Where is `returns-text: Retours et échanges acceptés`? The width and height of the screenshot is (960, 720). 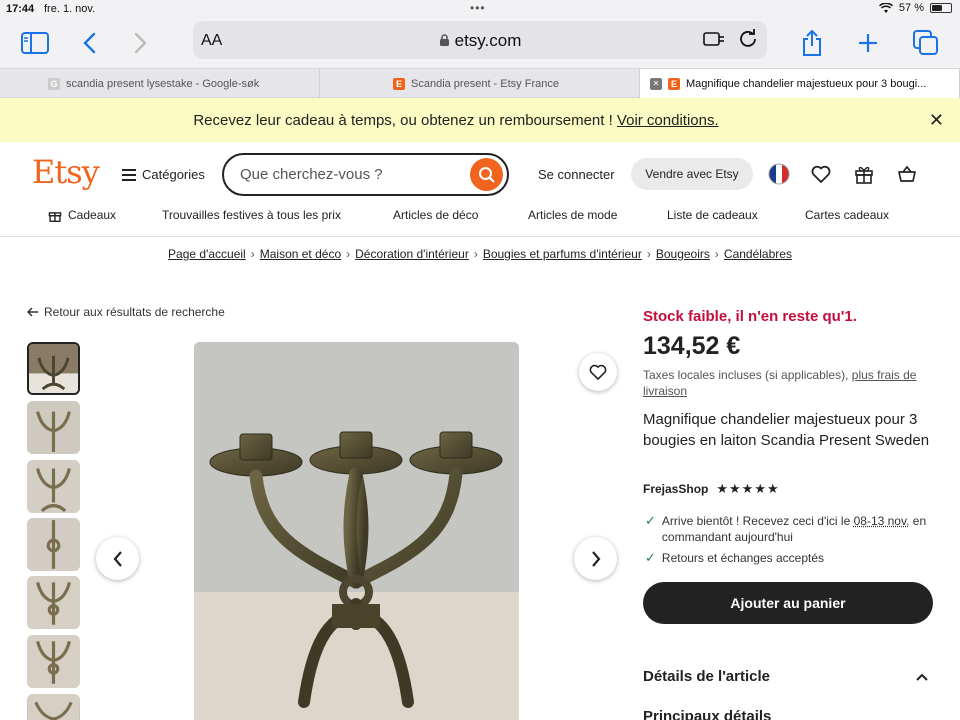
returns-text: Retours et échanges acceptés is located at coordinates (743, 558).